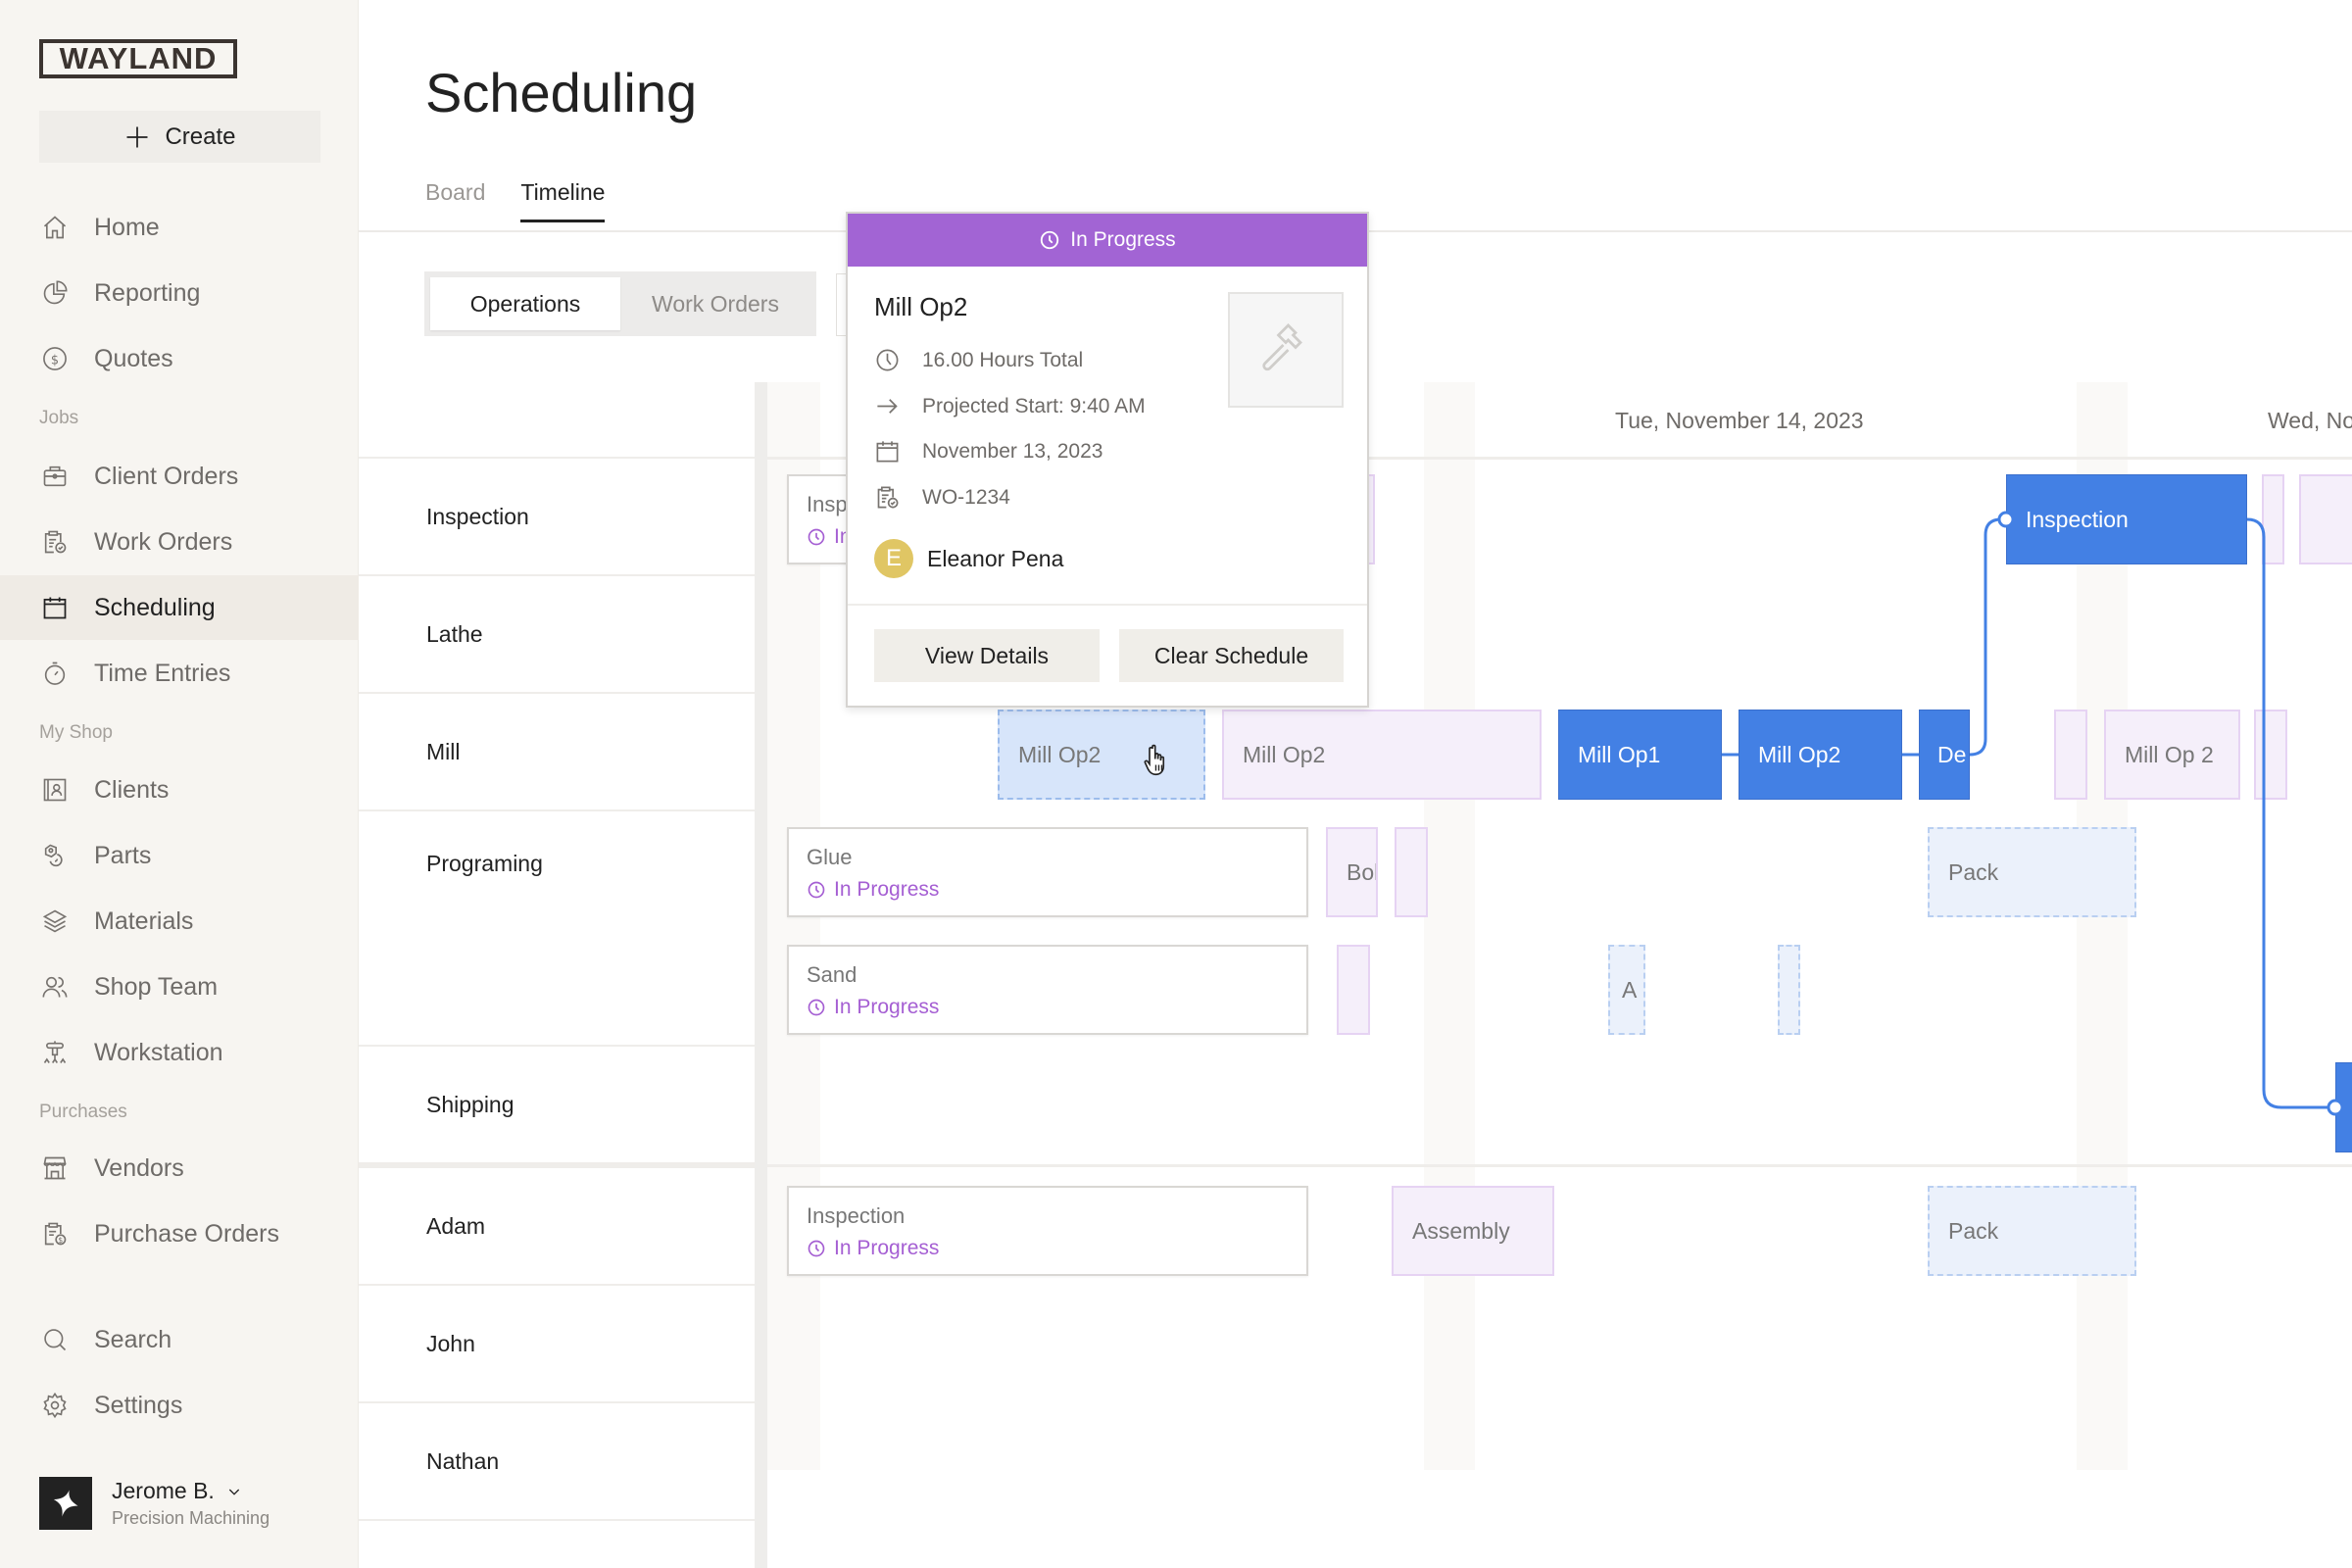 Image resolution: width=2352 pixels, height=1568 pixels. What do you see at coordinates (179, 227) in the screenshot?
I see `sidebar-item-home: Home` at bounding box center [179, 227].